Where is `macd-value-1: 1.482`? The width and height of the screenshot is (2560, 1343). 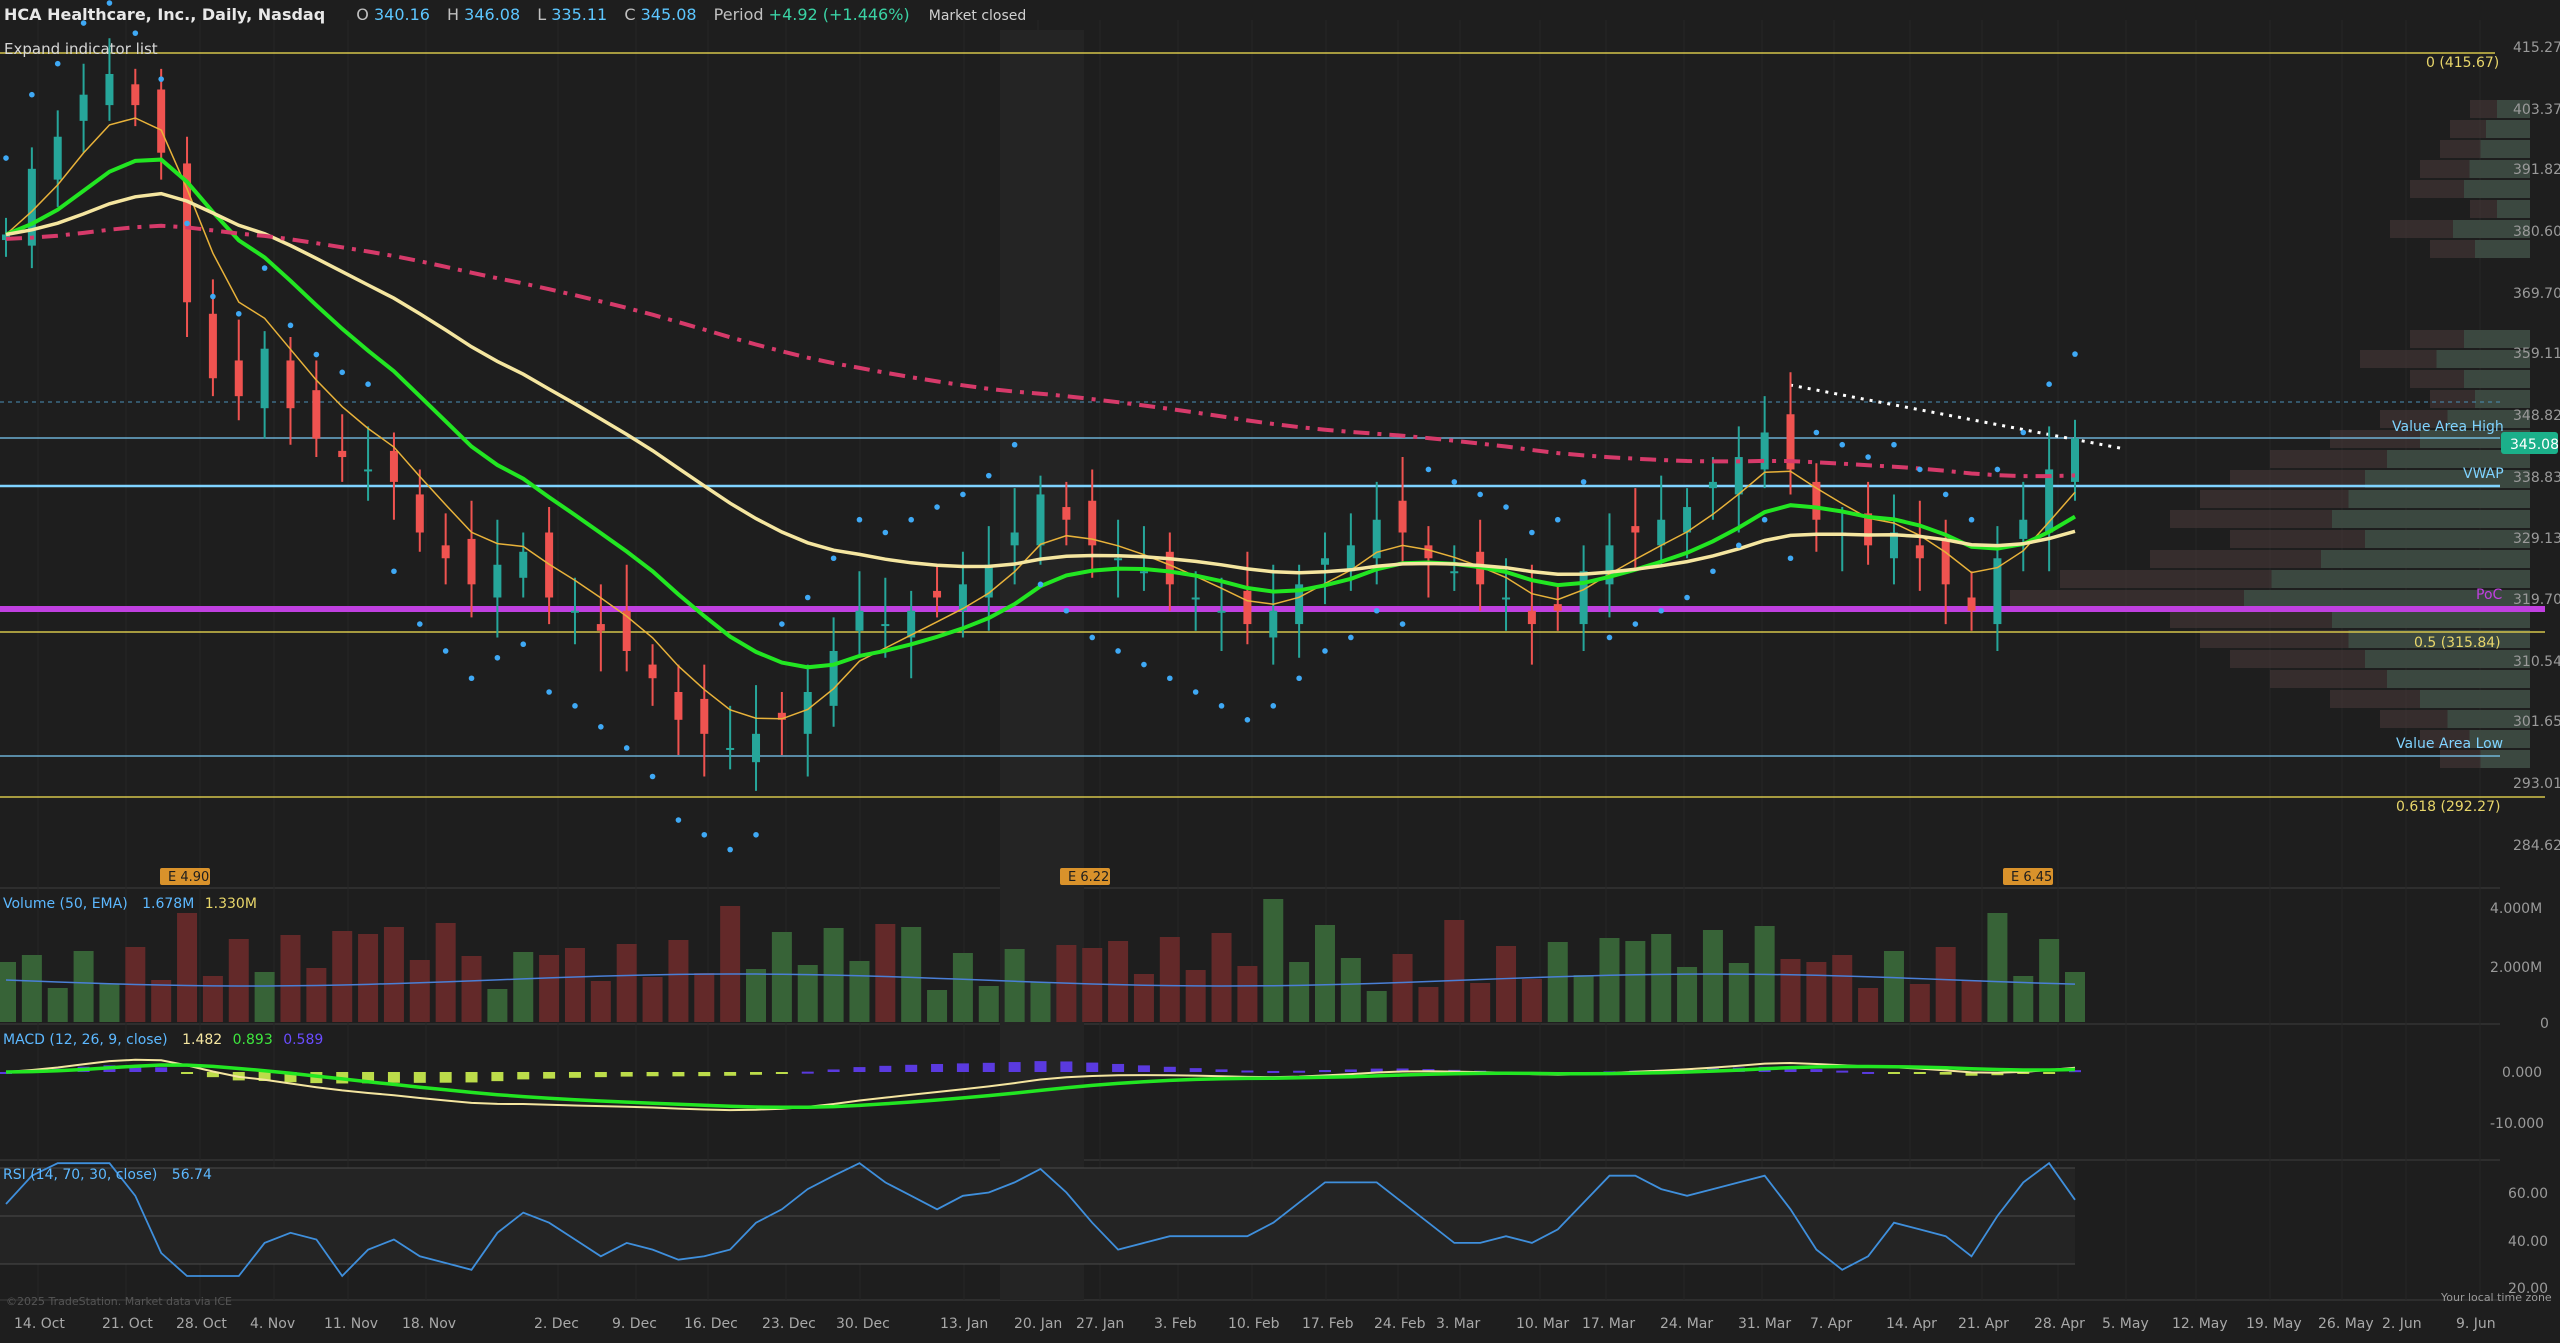
macd-value-1: 1.482 is located at coordinates (202, 1040).